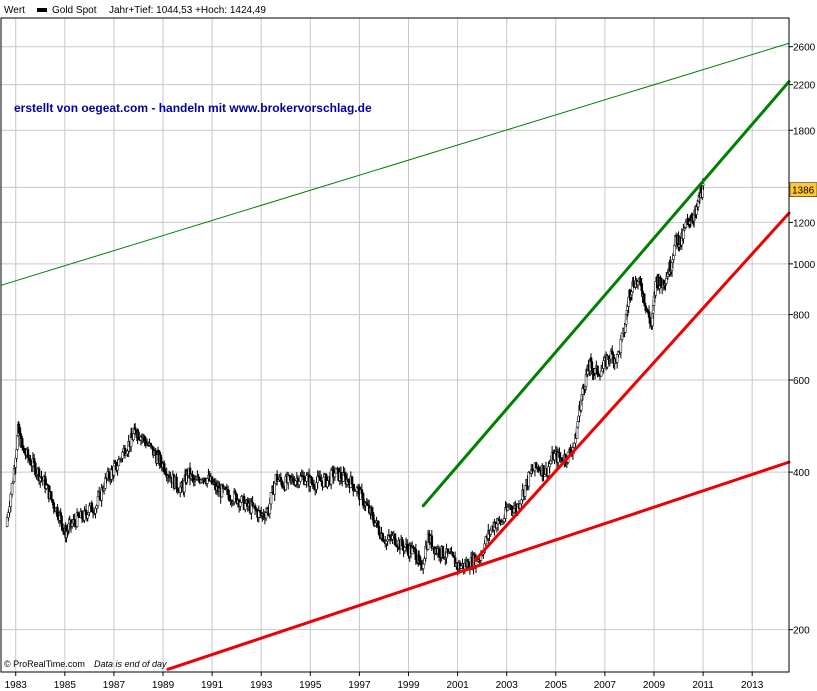 The width and height of the screenshot is (817, 691). What do you see at coordinates (44, 664) in the screenshot?
I see `footer-source: © ProRealTime.com` at bounding box center [44, 664].